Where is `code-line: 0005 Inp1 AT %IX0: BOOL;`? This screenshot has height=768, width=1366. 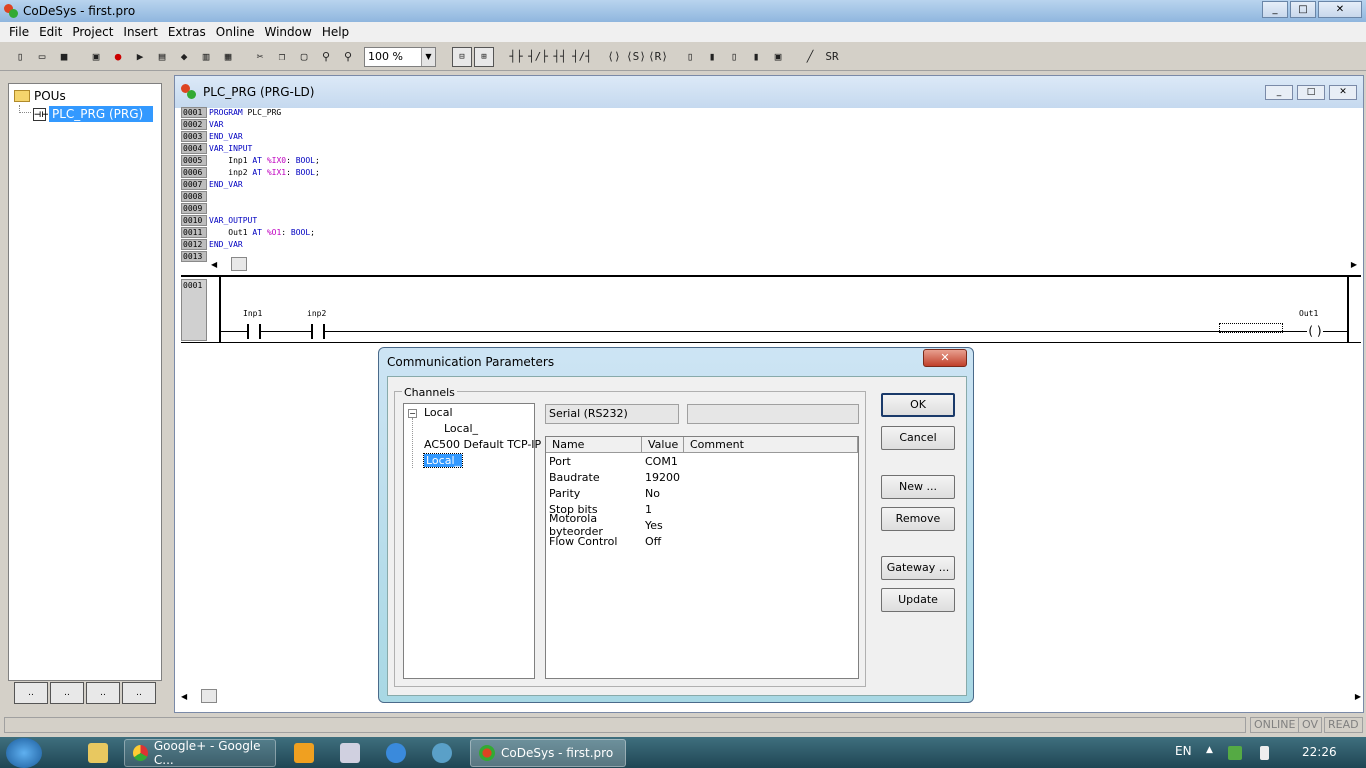 code-line: 0005 Inp1 AT %IX0: BOOL; is located at coordinates (769, 160).